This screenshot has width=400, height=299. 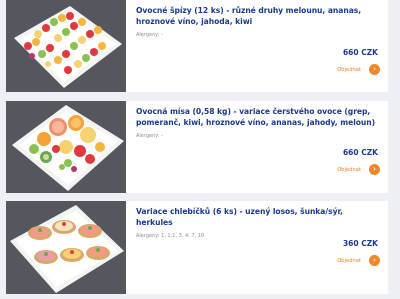 What do you see at coordinates (66, 247) in the screenshot?
I see `product-image-open-sandwiches` at bounding box center [66, 247].